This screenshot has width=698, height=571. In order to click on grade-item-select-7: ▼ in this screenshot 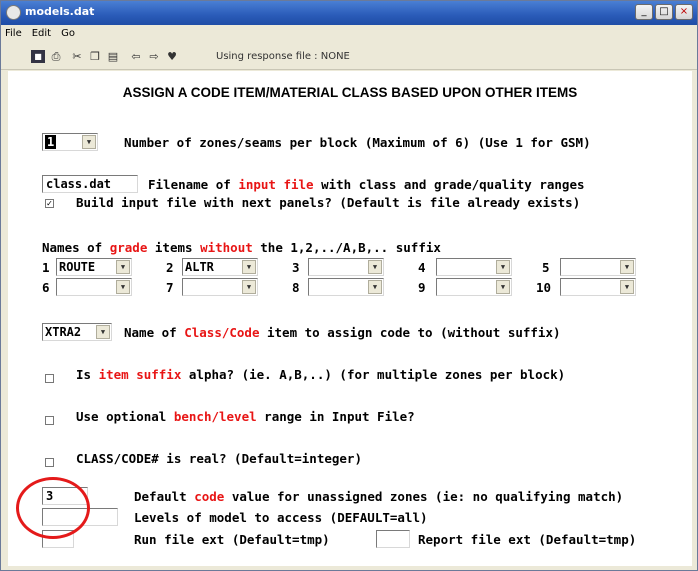, I will do `click(220, 287)`.